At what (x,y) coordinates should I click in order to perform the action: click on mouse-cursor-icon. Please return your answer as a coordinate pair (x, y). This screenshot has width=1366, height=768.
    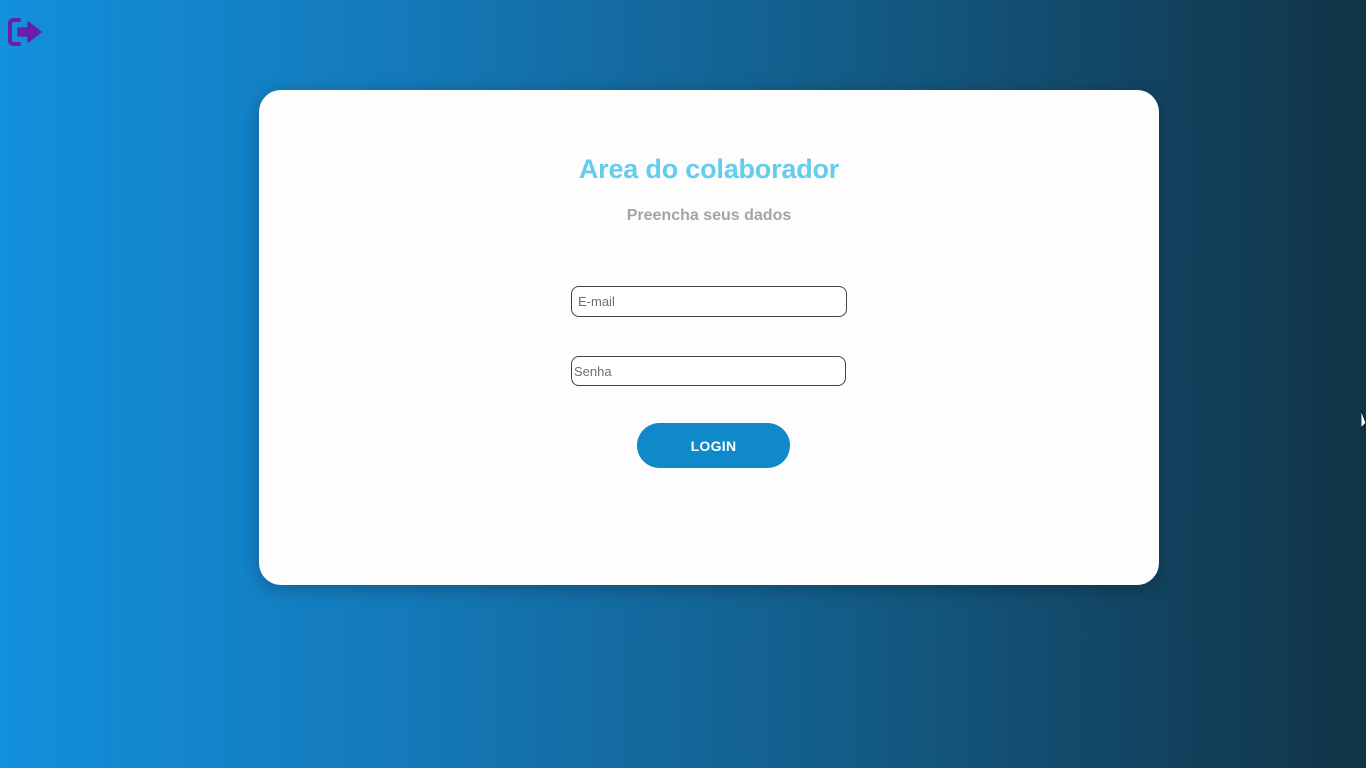
    Looking at the image, I should click on (1363, 419).